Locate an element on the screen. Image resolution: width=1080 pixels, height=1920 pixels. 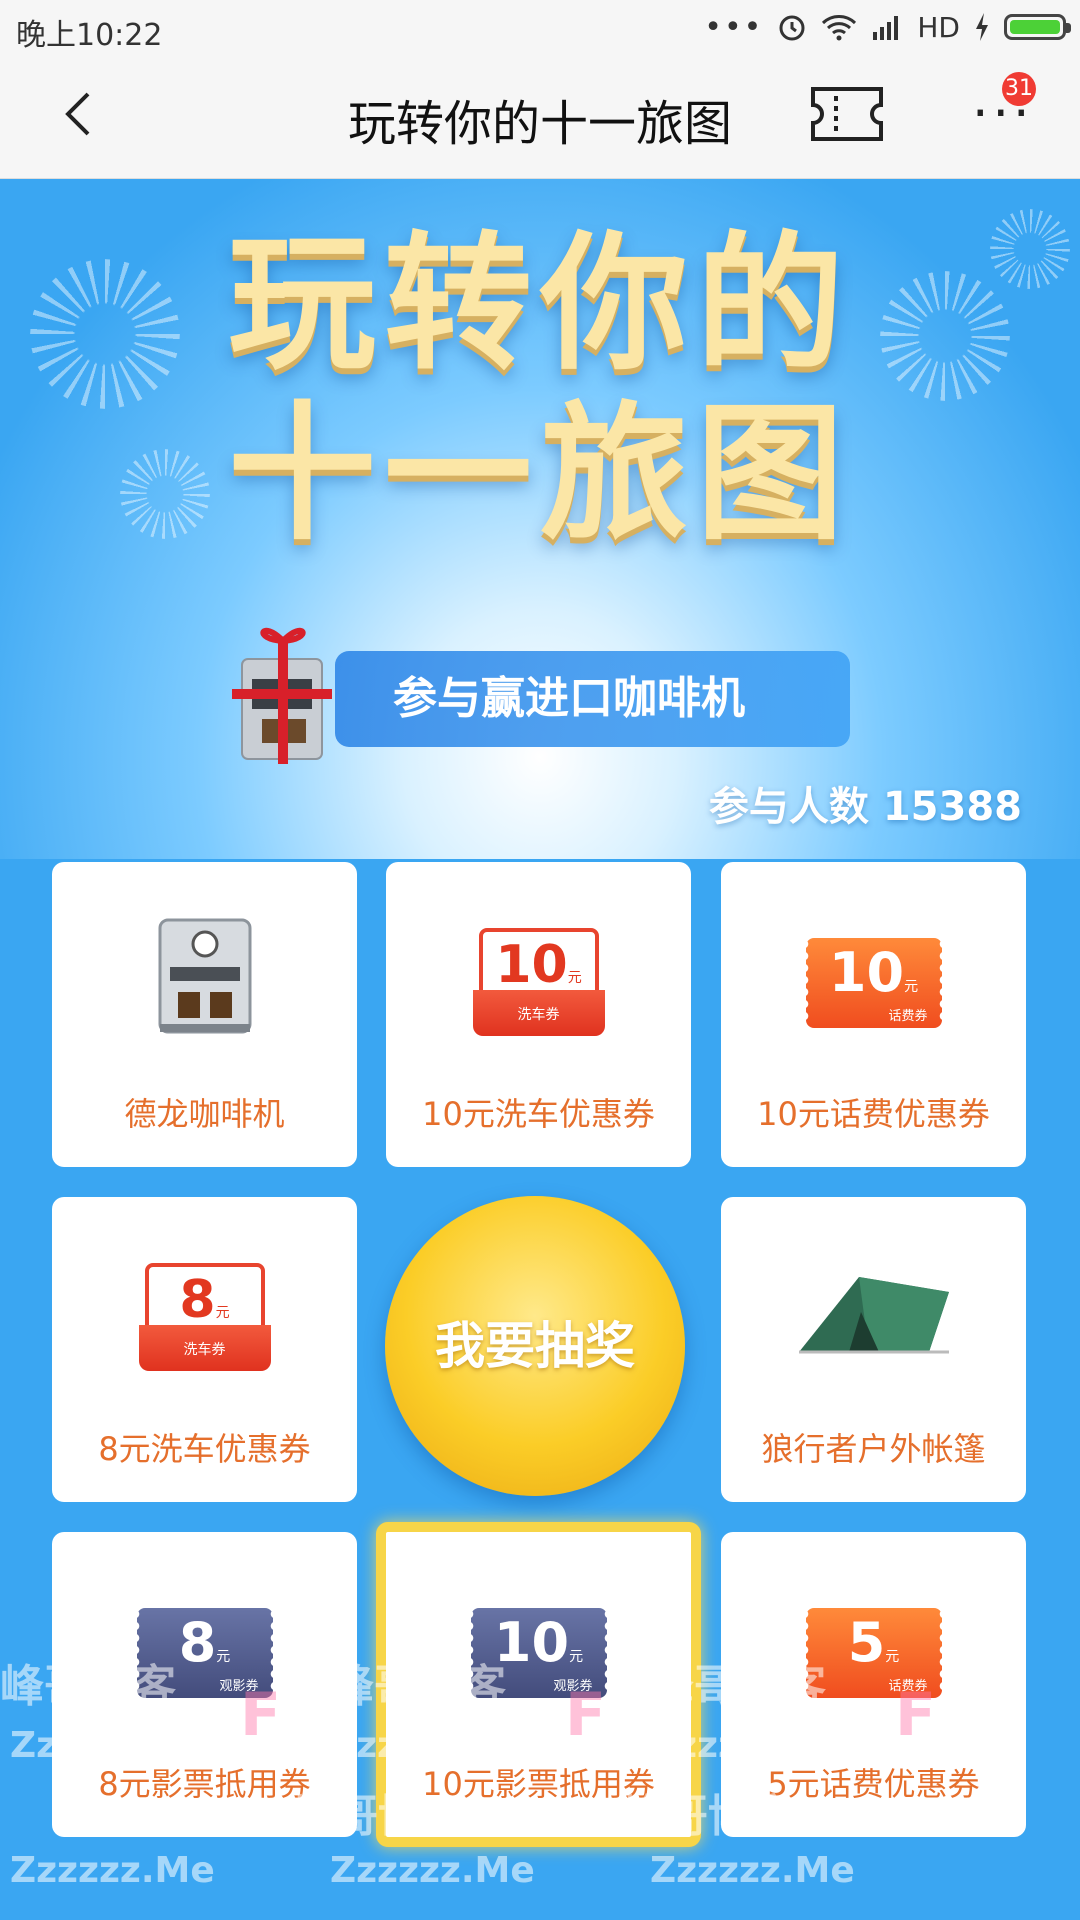
tent-icon is located at coordinates (873, 1315).